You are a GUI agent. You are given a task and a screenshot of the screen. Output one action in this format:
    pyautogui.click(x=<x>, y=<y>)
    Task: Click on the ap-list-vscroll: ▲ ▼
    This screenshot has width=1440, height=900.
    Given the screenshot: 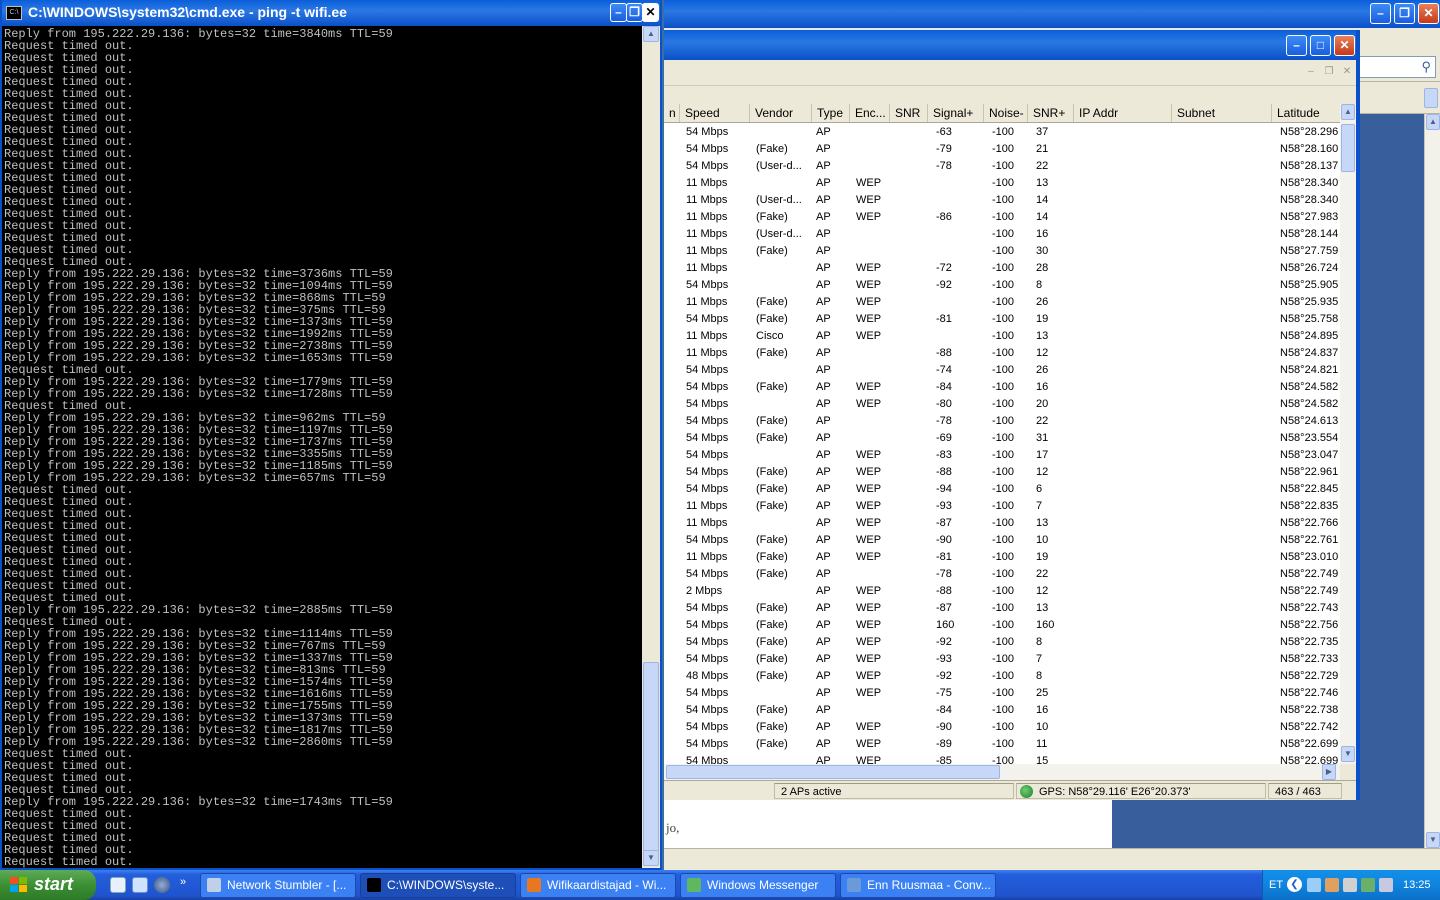 What is the action you would take?
    pyautogui.click(x=1348, y=434)
    